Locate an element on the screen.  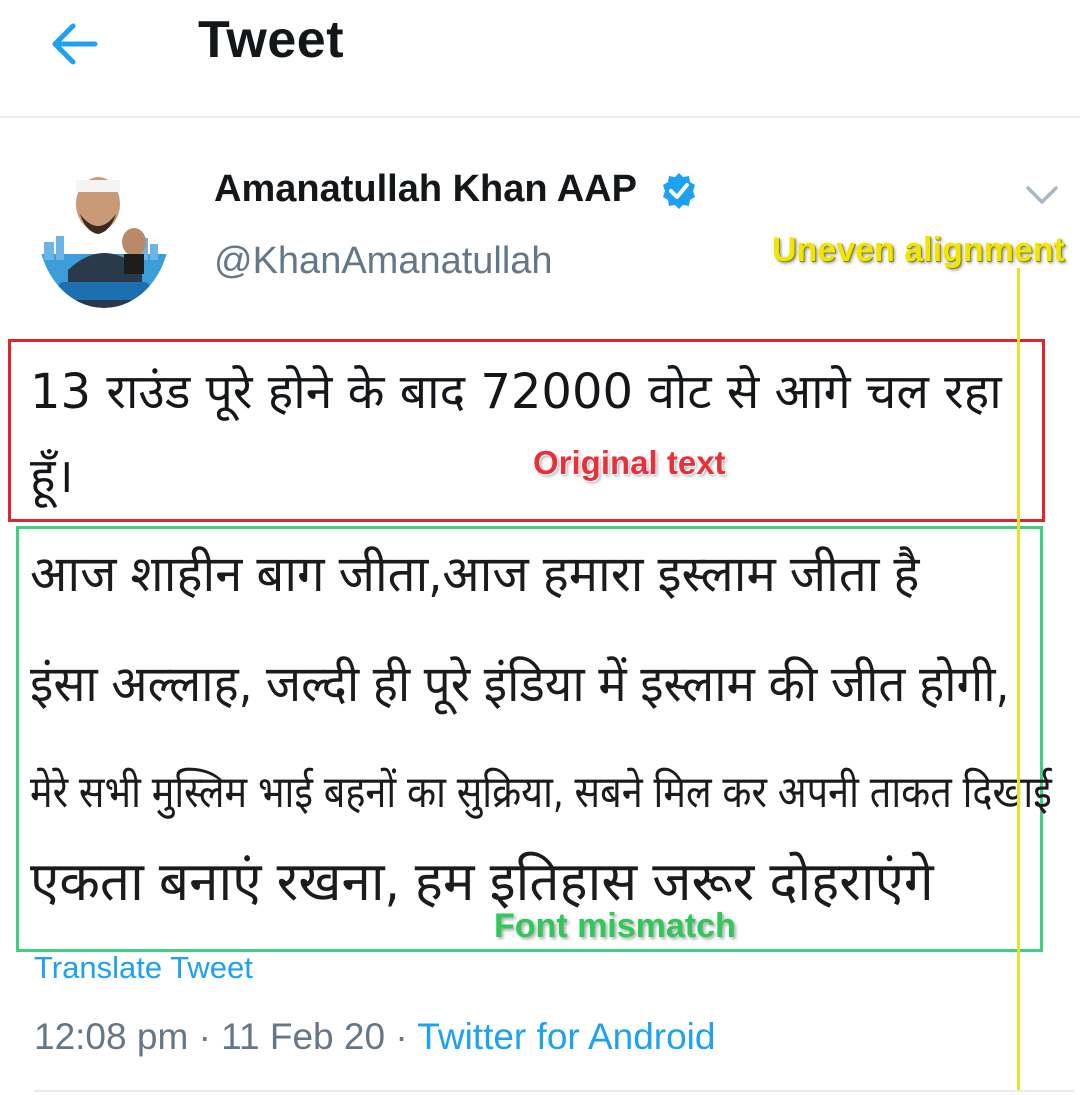
translate-tweet-link: Translate Tweet is located at coordinates (143, 968).